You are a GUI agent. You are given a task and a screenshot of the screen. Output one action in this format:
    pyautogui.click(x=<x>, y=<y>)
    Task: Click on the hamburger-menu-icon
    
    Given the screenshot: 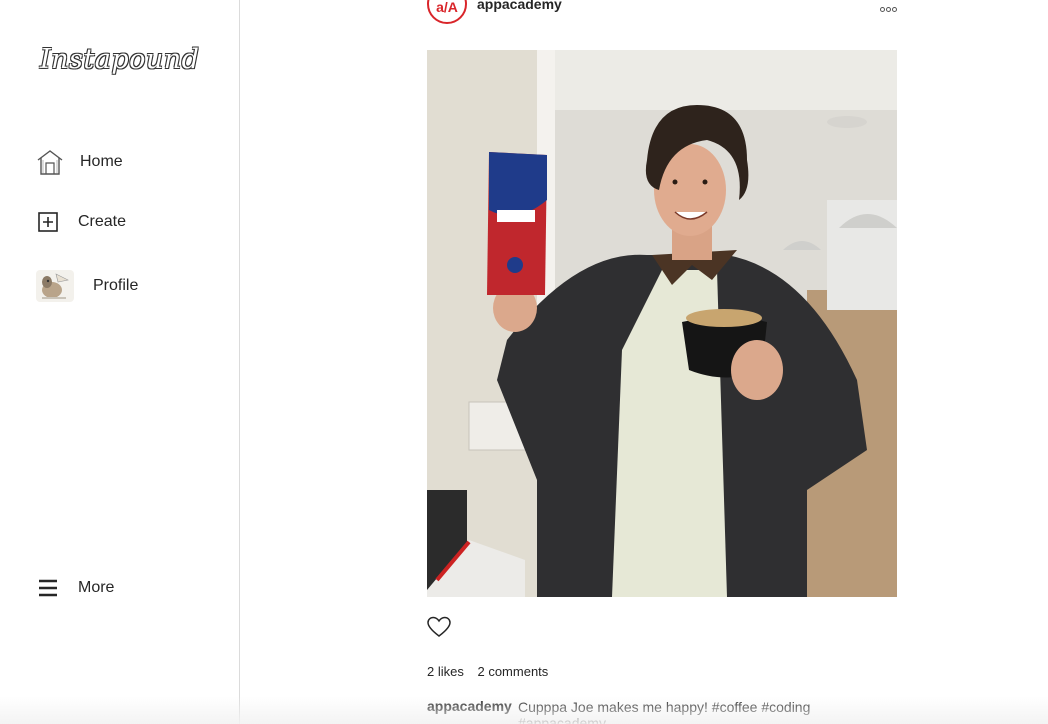 What is the action you would take?
    pyautogui.click(x=48, y=588)
    